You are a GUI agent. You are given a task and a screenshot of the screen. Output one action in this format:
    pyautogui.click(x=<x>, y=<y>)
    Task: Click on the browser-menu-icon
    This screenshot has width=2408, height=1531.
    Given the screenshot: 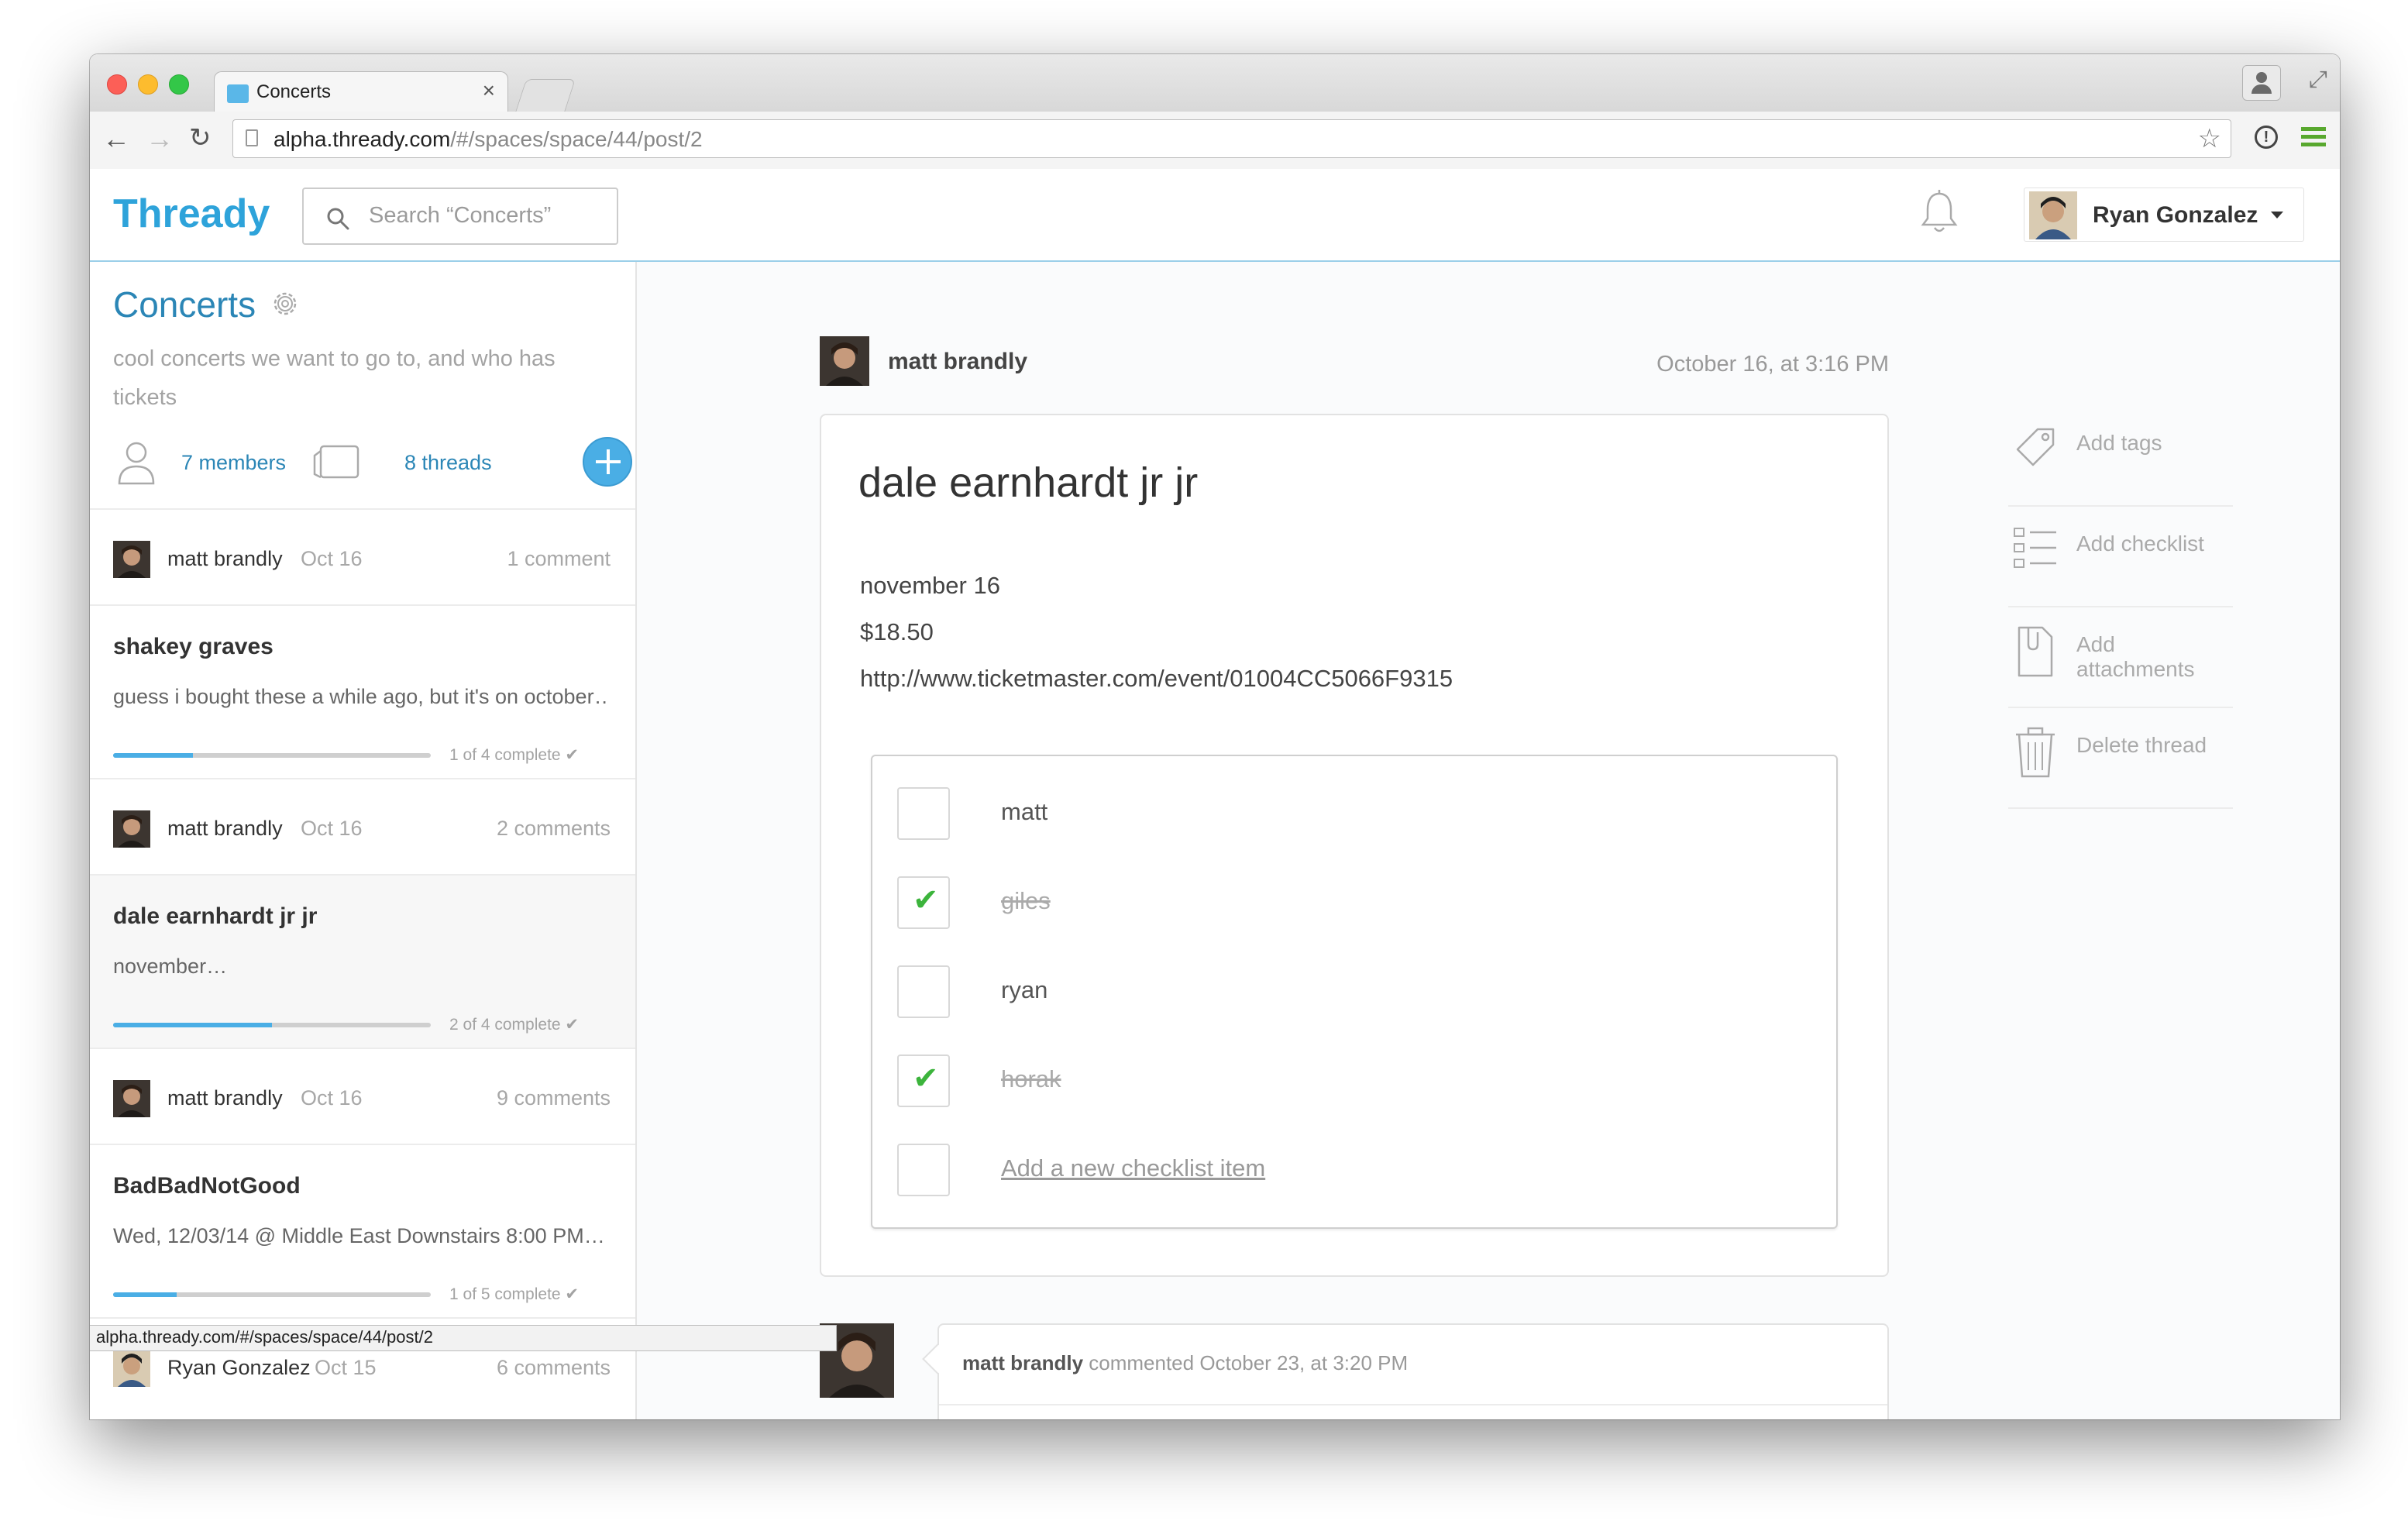 What is the action you would take?
    pyautogui.click(x=2313, y=138)
    